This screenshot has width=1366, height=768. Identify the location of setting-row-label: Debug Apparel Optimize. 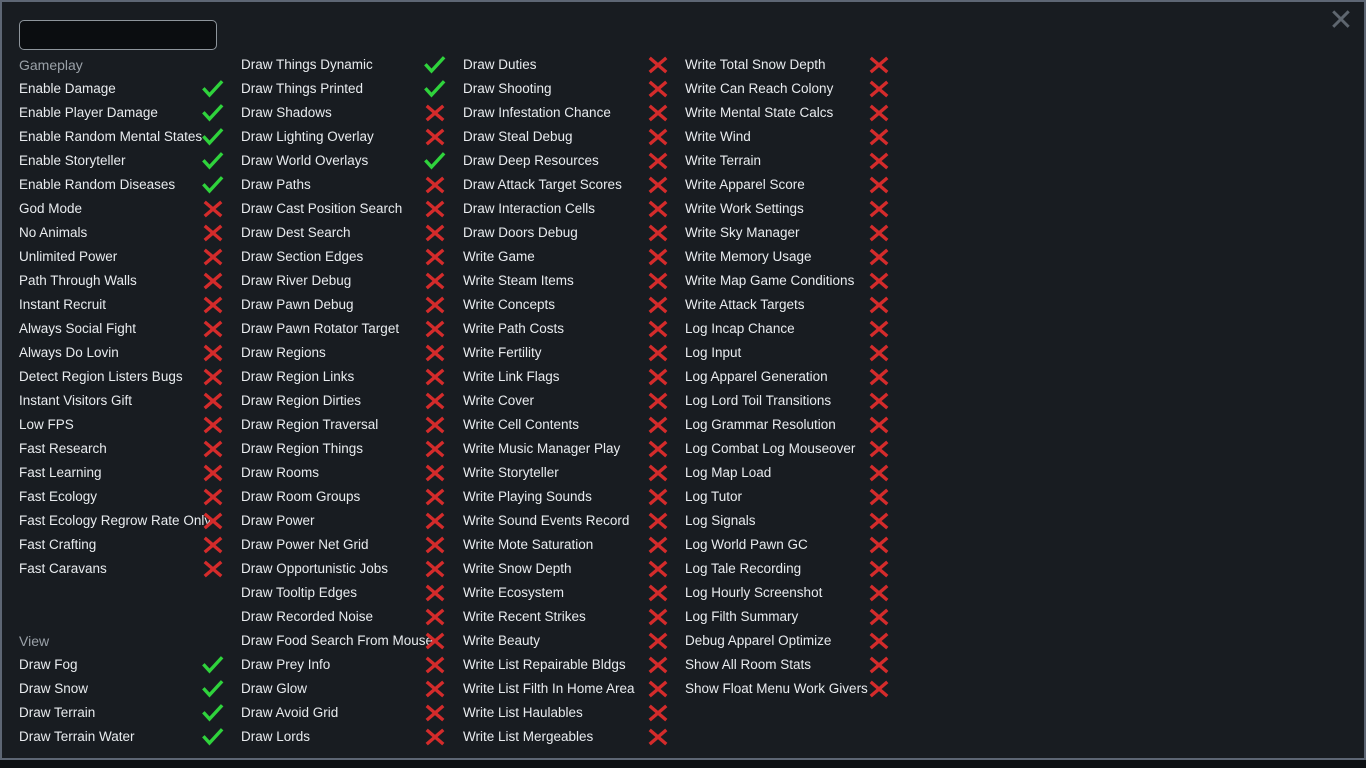
(776, 641).